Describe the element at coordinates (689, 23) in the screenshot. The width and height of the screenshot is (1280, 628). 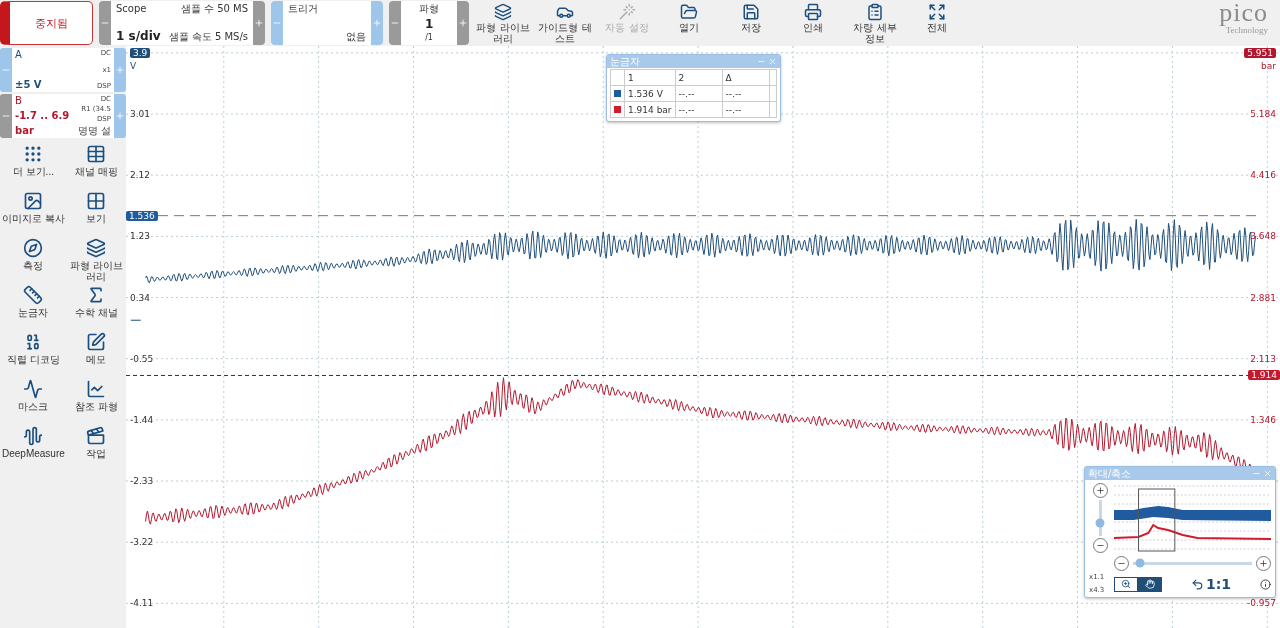
I see `toolbar-button: 열기` at that location.